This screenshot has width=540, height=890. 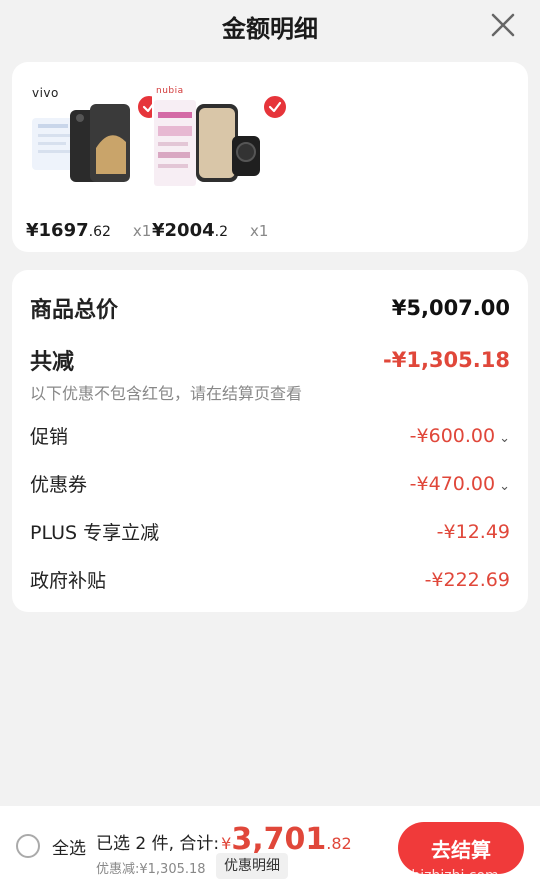 I want to click on order-summary: 已选 2 件, 合计: ¥ 3,701 .82, so click(x=224, y=839).